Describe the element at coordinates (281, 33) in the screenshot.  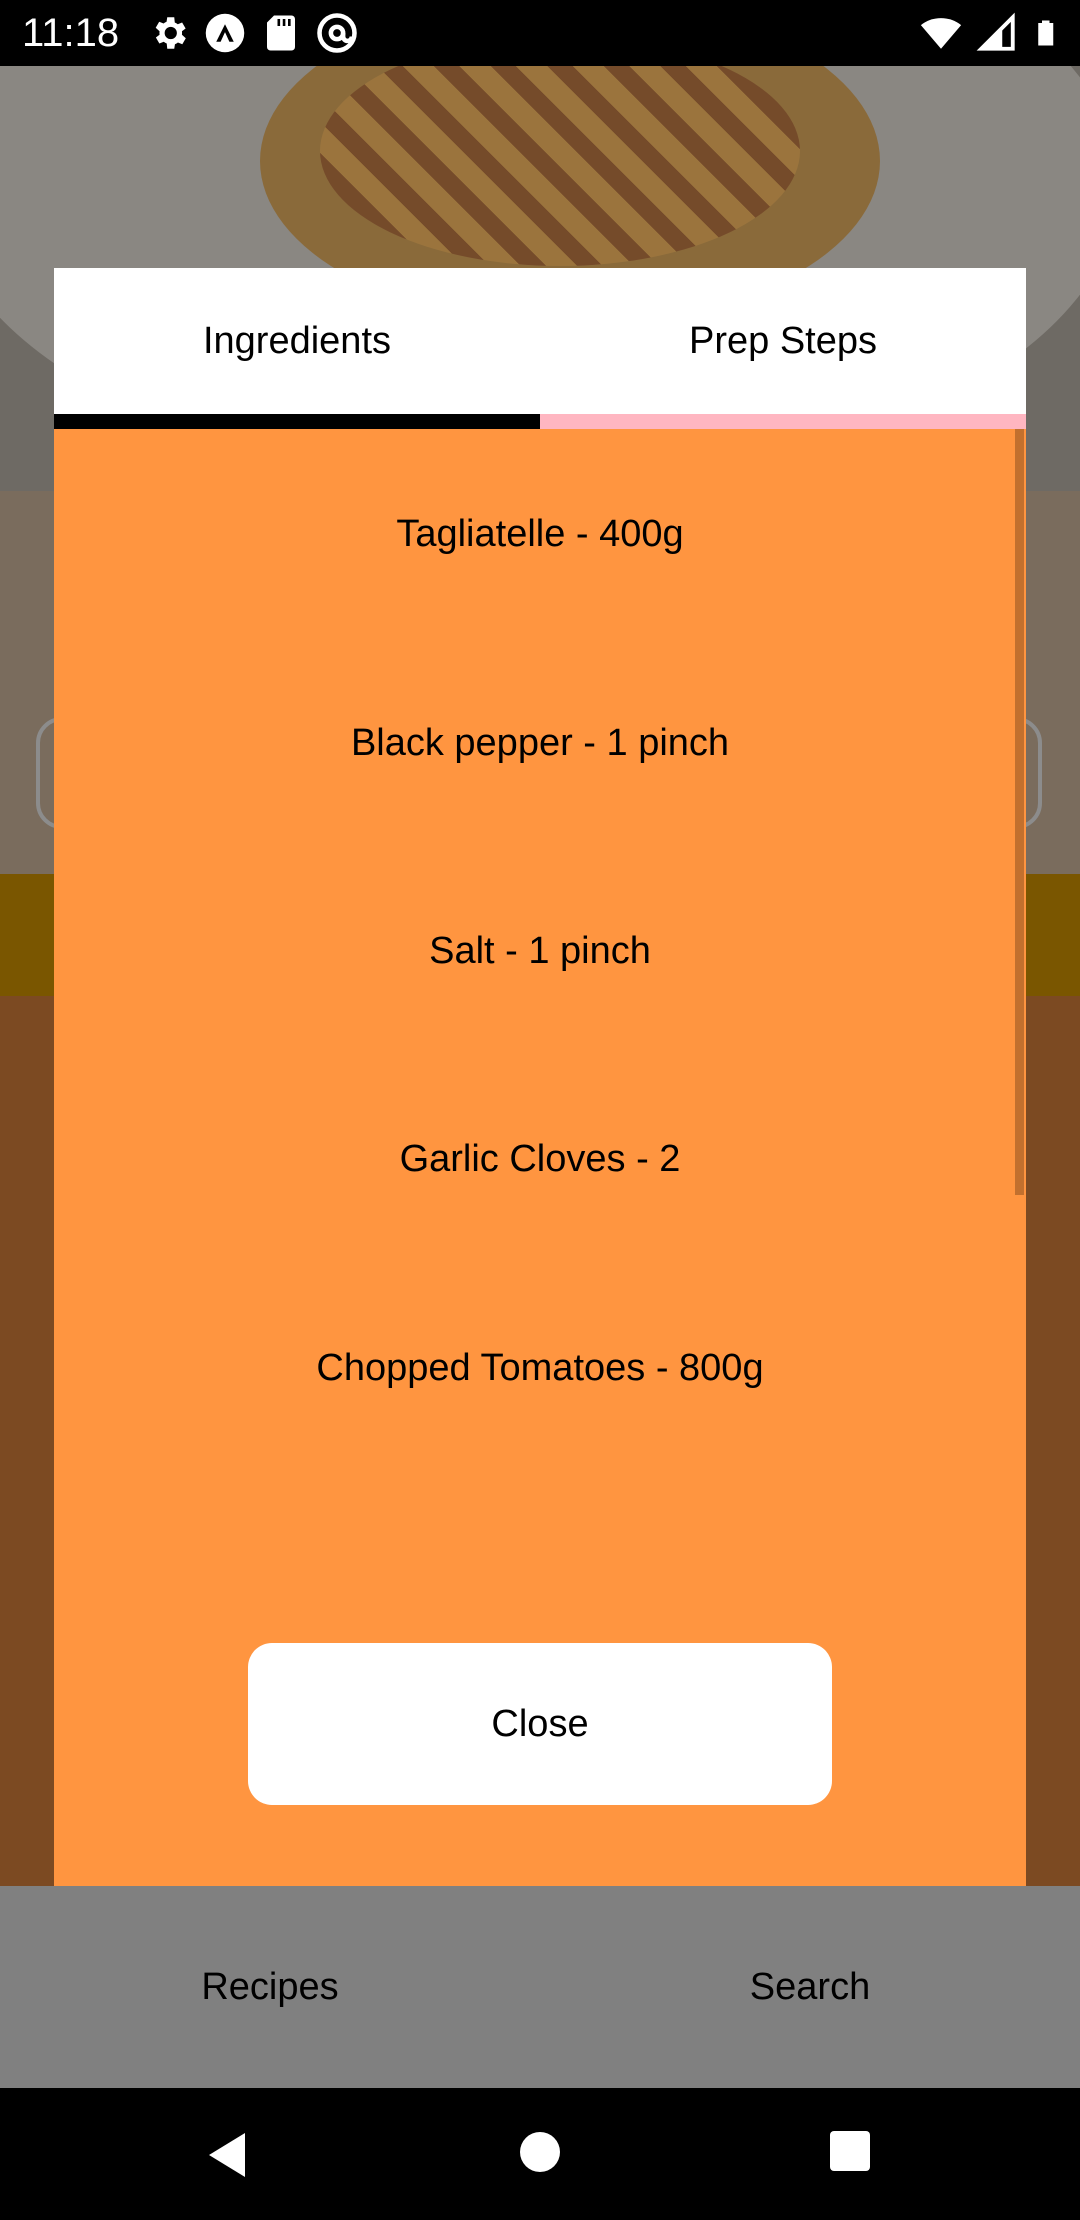
I see `sd-card-icon` at that location.